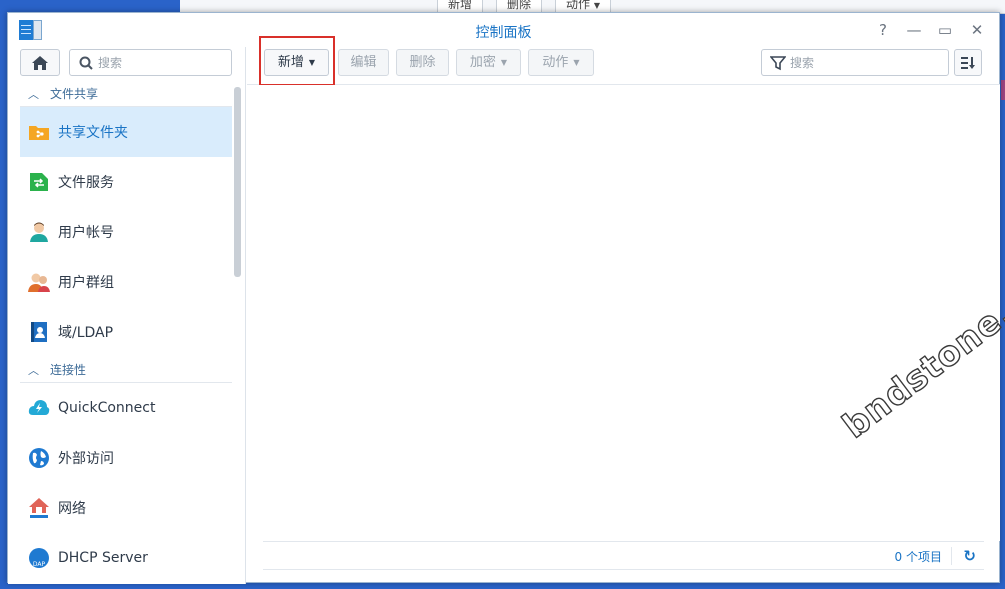 This screenshot has height=589, width=1005. What do you see at coordinates (578, 5) in the screenshot?
I see `bg-action-label: 动作` at bounding box center [578, 5].